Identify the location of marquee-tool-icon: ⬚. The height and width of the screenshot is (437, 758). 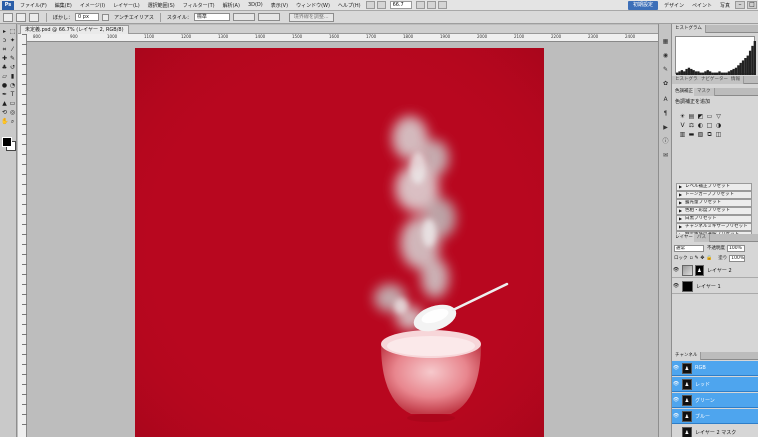
(12, 31).